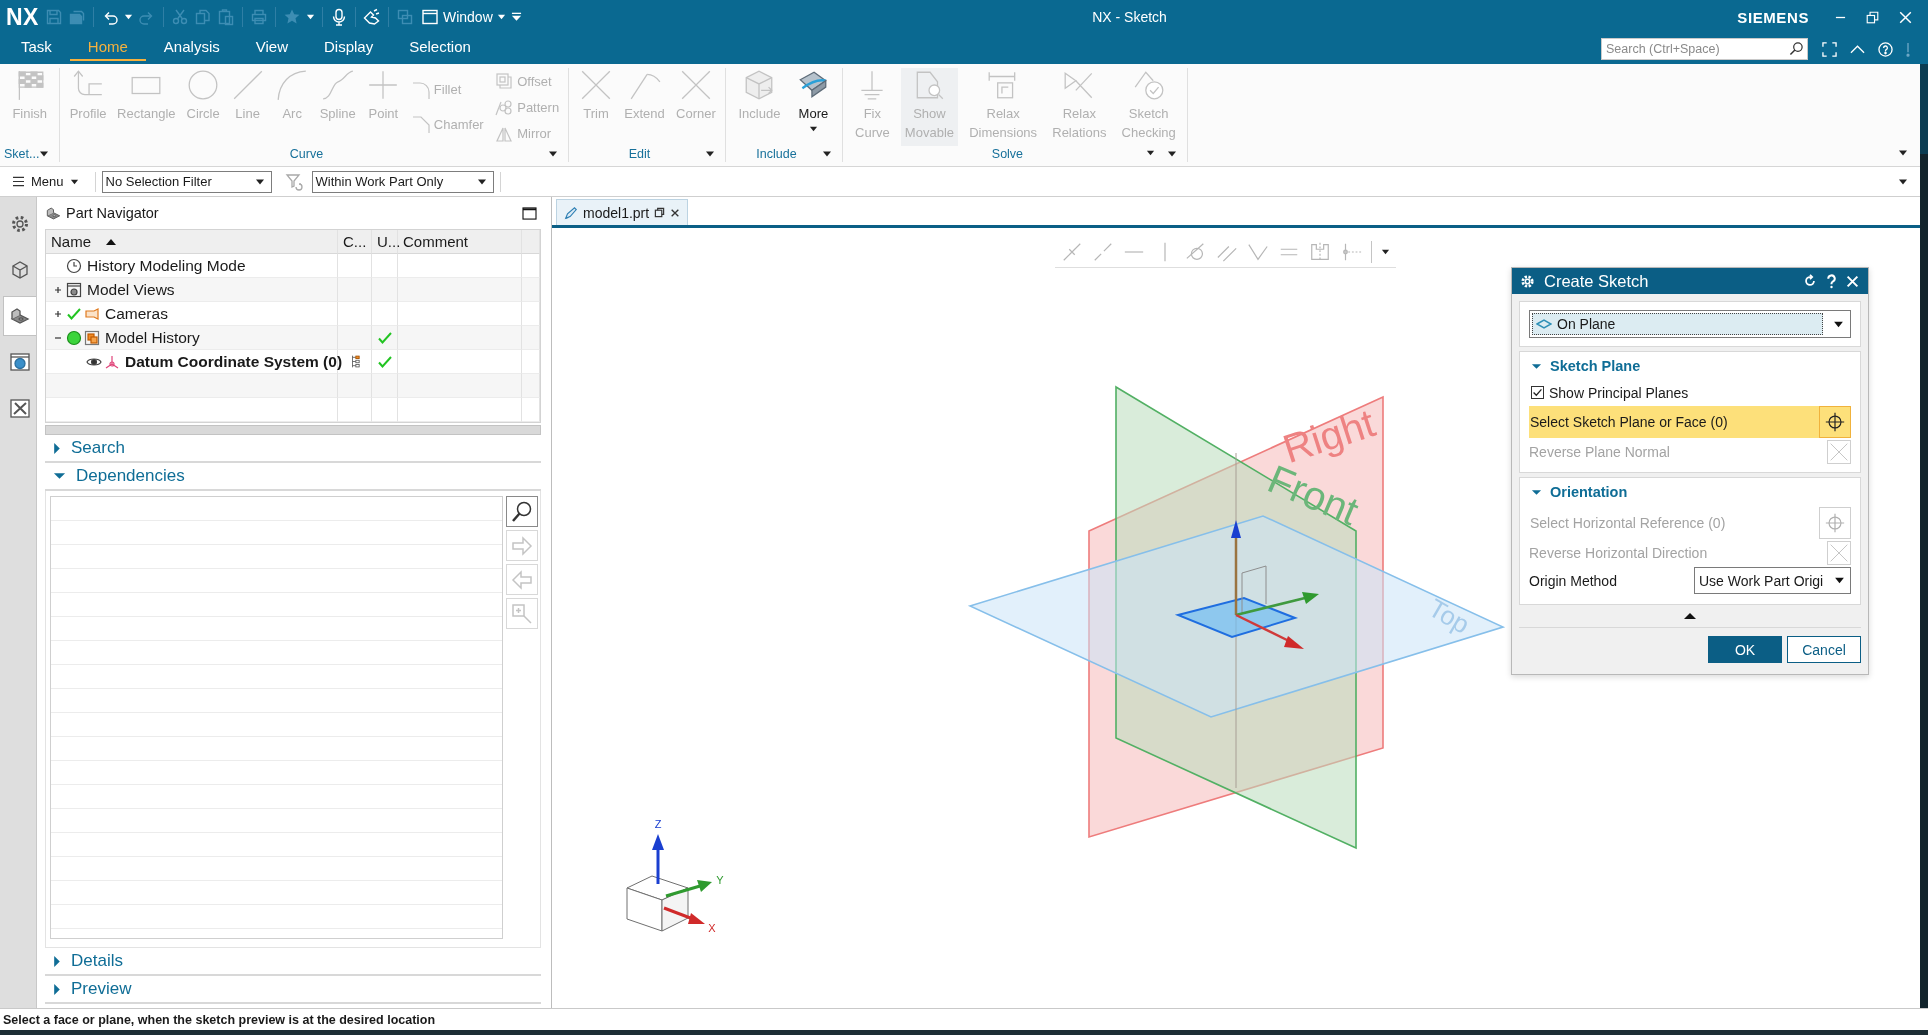  I want to click on circles-cluster-icon, so click(504, 107).